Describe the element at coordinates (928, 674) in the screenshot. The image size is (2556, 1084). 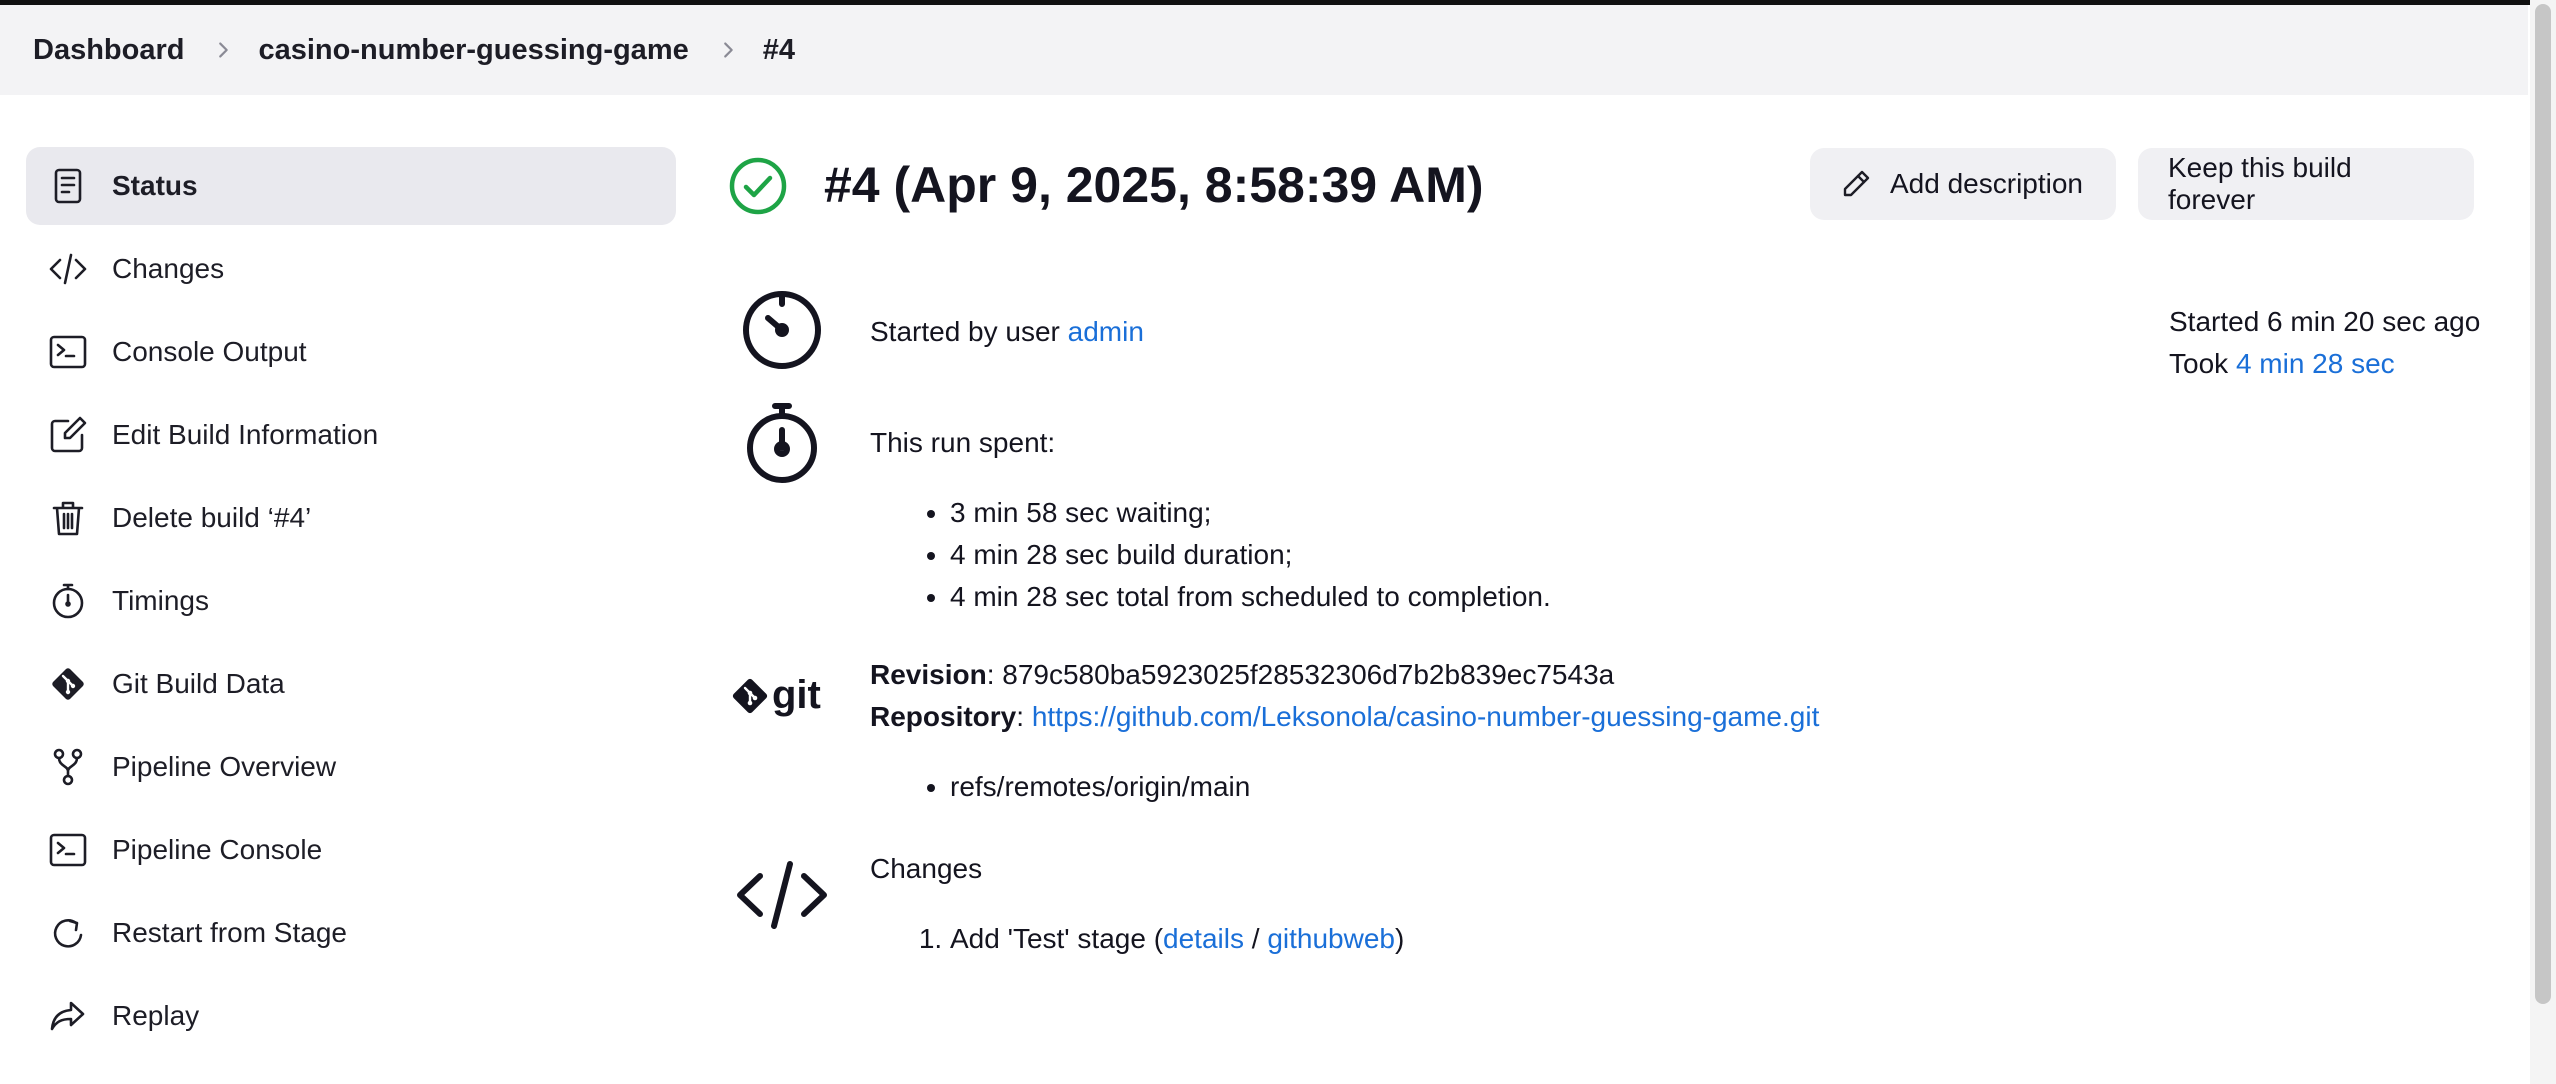
I see `revision-label: Revision` at that location.